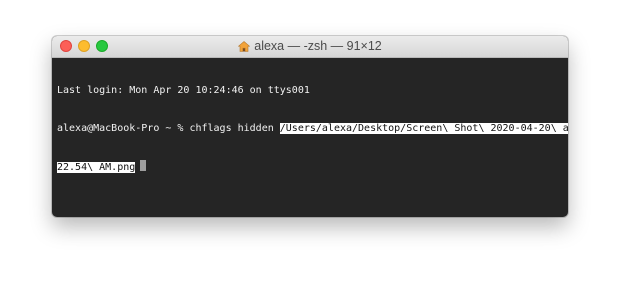 Image resolution: width=620 pixels, height=287 pixels. What do you see at coordinates (310, 166) in the screenshot?
I see `command-line-wrap: 22.54\ AM.png` at bounding box center [310, 166].